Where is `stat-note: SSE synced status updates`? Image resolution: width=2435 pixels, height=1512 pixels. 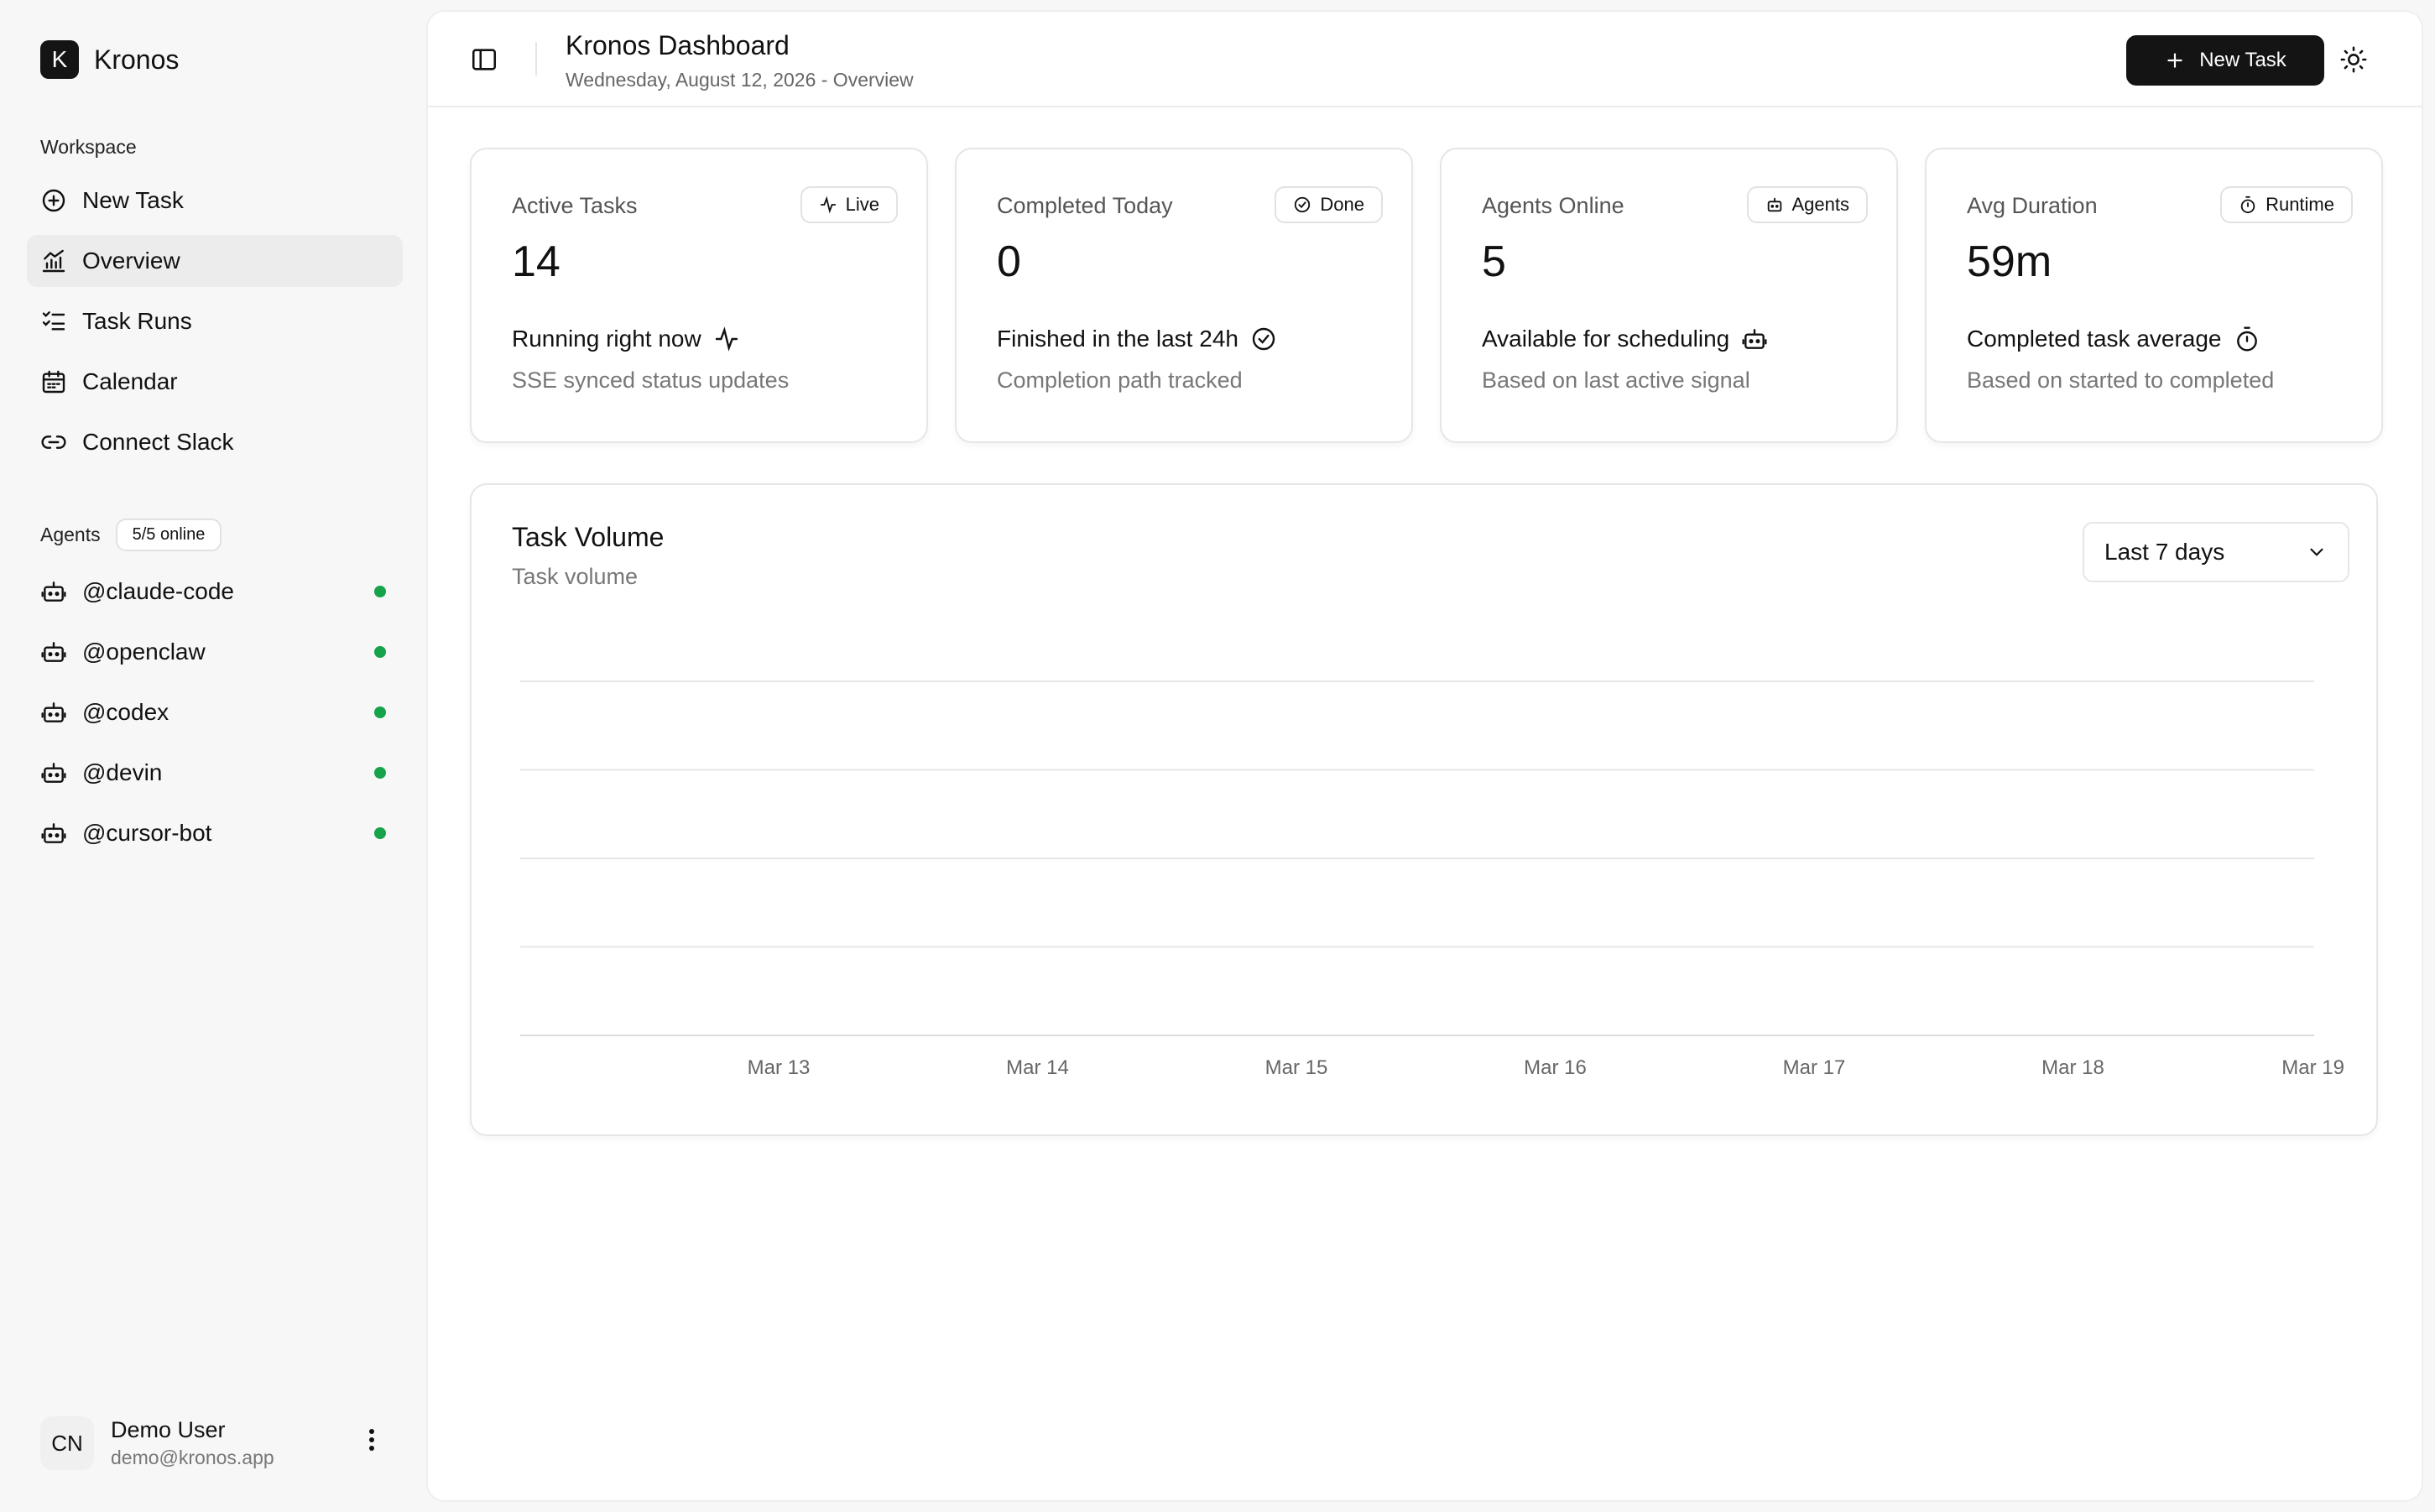 stat-note: SSE synced status updates is located at coordinates (651, 380).